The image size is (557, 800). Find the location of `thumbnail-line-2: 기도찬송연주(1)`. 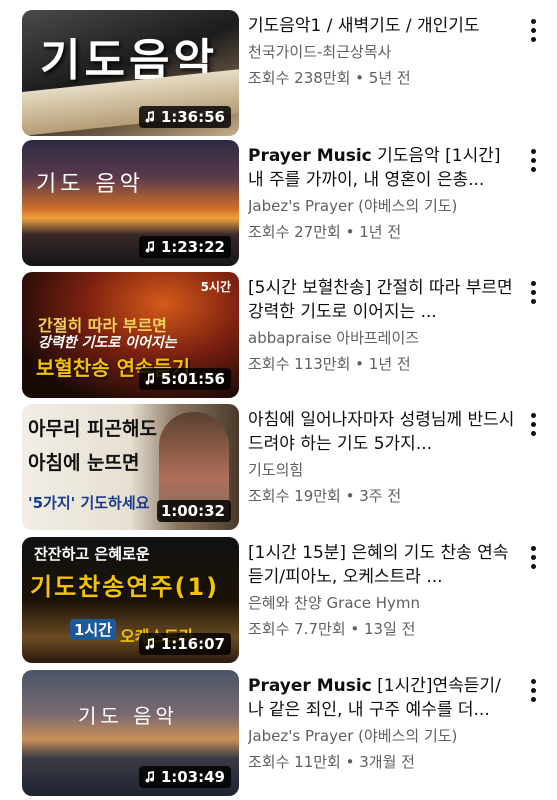

thumbnail-line-2: 기도찬송연주(1) is located at coordinates (125, 587).